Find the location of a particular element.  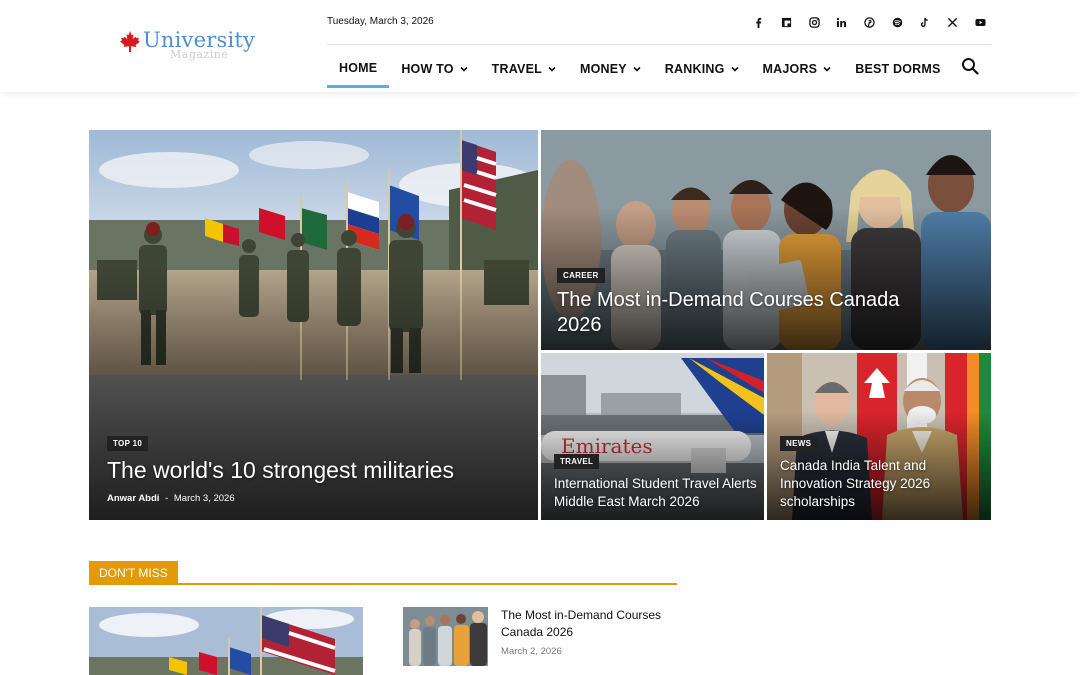

nav-item-home: HOME is located at coordinates (358, 69).